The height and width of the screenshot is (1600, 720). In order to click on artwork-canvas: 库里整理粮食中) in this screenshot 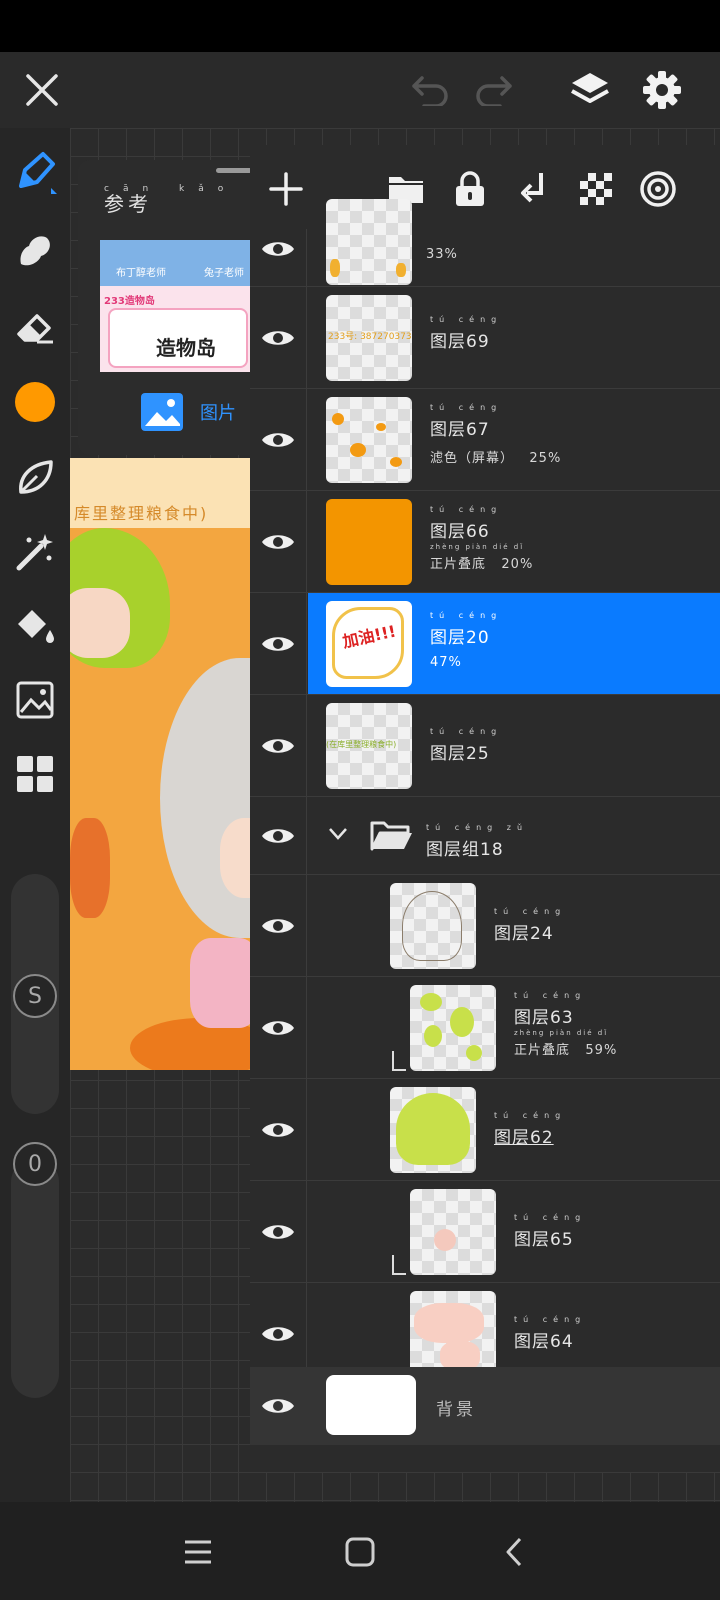, I will do `click(160, 764)`.